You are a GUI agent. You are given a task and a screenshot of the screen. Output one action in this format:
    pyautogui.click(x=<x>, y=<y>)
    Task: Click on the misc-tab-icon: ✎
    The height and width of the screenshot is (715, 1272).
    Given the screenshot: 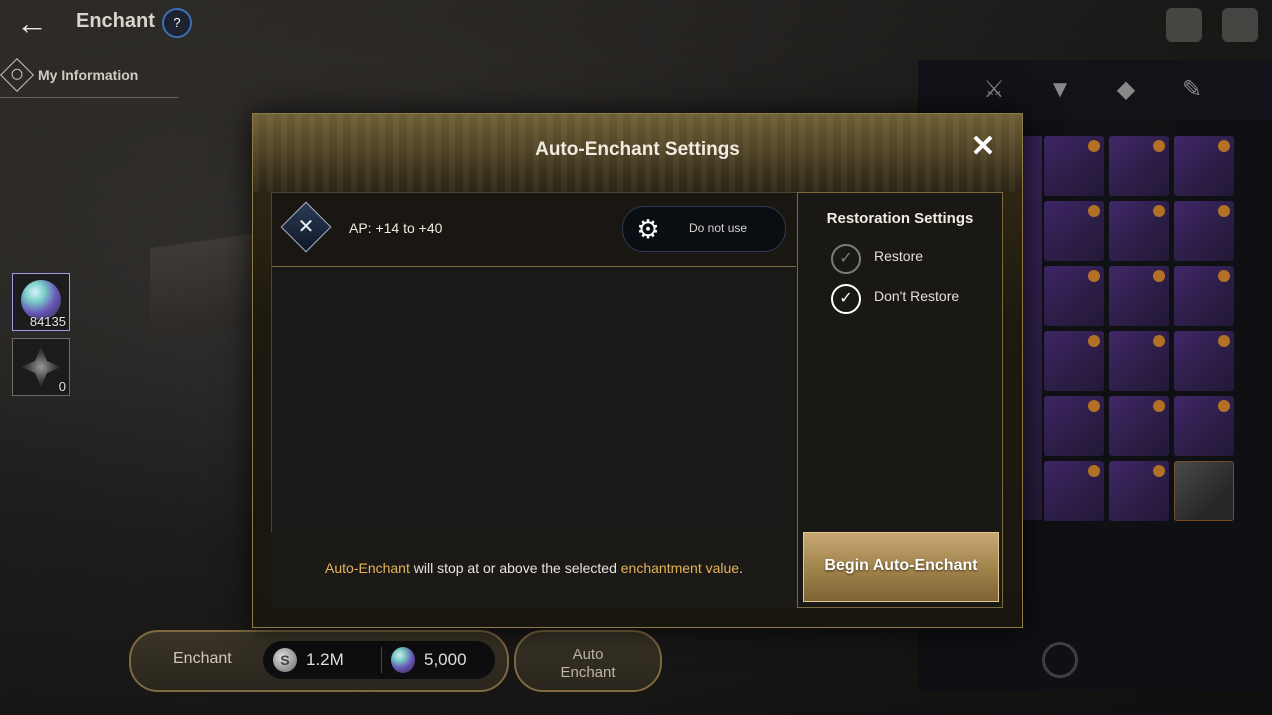 What is the action you would take?
    pyautogui.click(x=1192, y=90)
    